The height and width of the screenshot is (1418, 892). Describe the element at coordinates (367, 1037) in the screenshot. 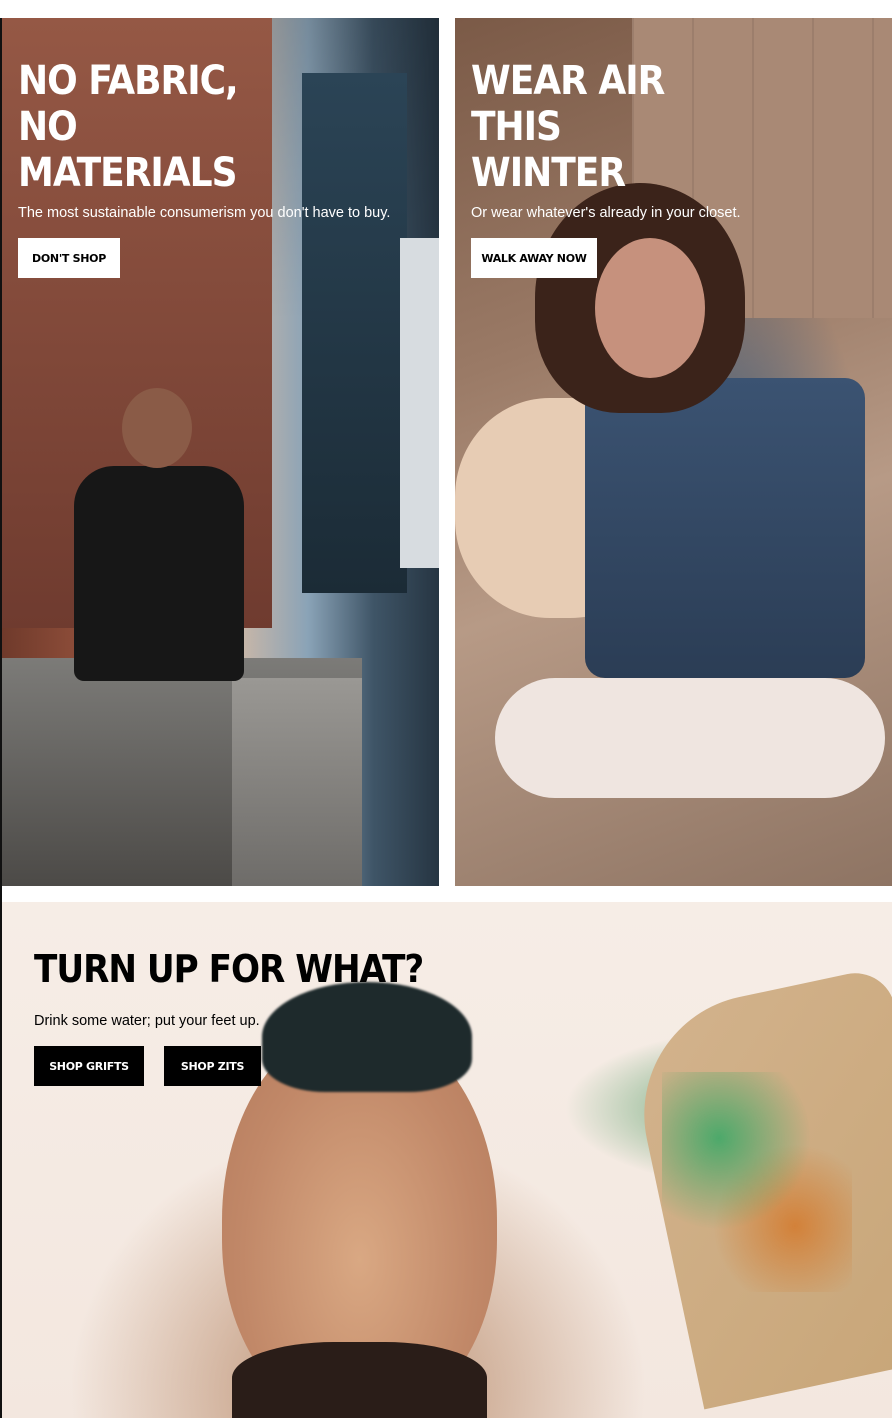

I see `bearded-man-hair` at that location.